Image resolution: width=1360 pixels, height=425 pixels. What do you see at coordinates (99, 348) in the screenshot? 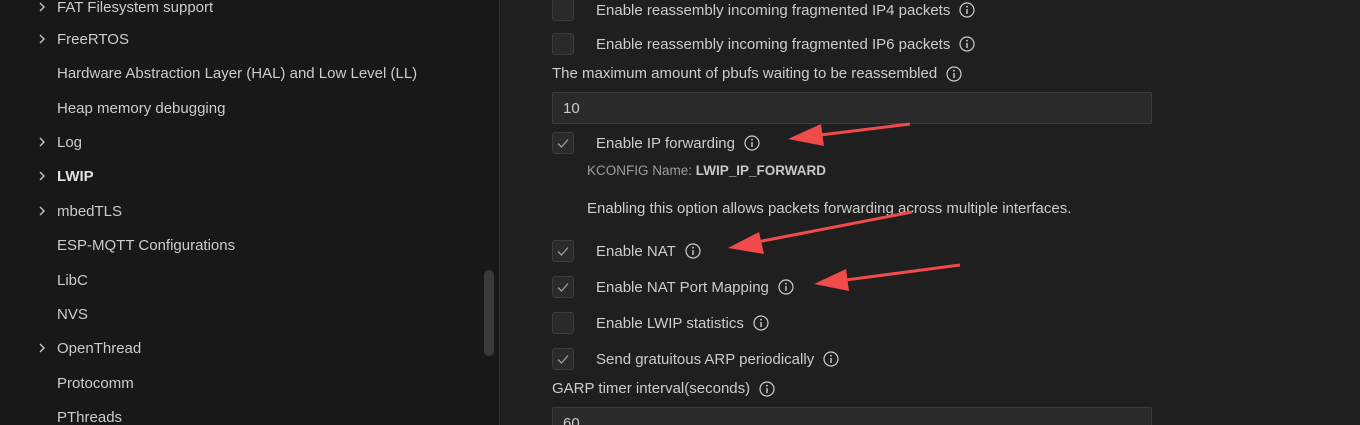
I see `sidebar-item-label: OpenThread` at bounding box center [99, 348].